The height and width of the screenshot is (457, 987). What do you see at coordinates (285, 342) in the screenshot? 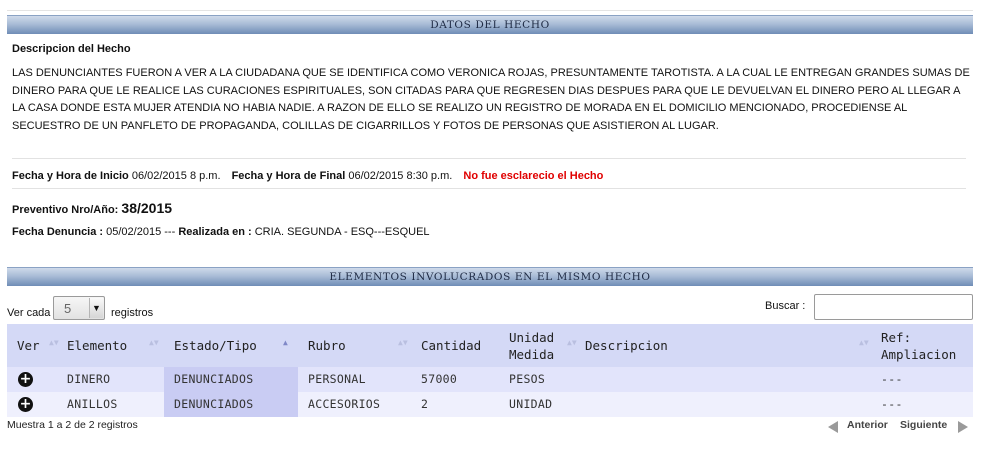
I see `sort-asc-icon: ▲` at bounding box center [285, 342].